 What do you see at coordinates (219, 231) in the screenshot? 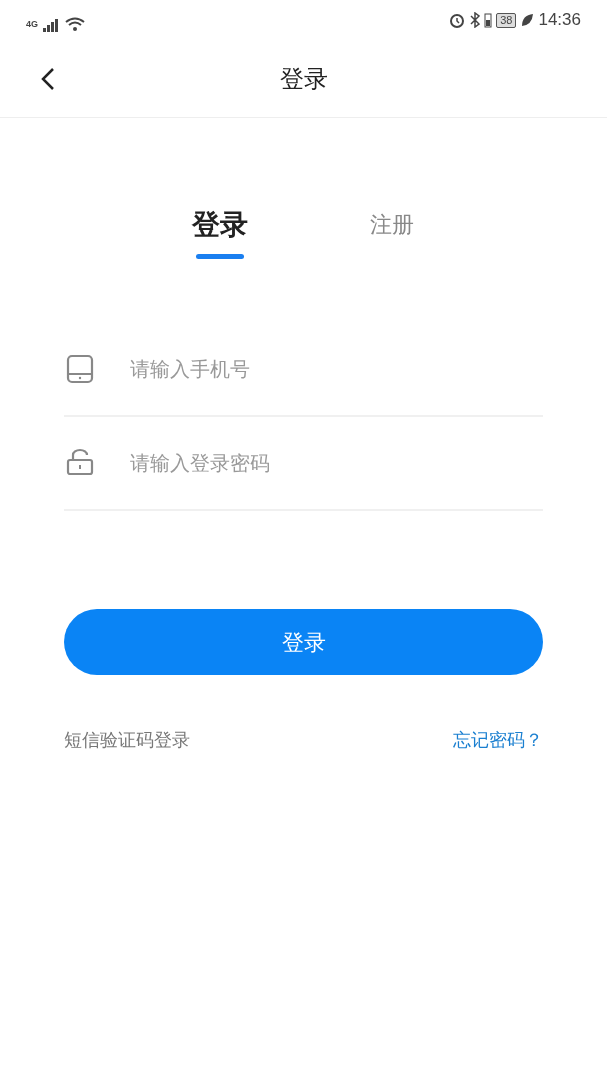
I see `tab: 登录` at bounding box center [219, 231].